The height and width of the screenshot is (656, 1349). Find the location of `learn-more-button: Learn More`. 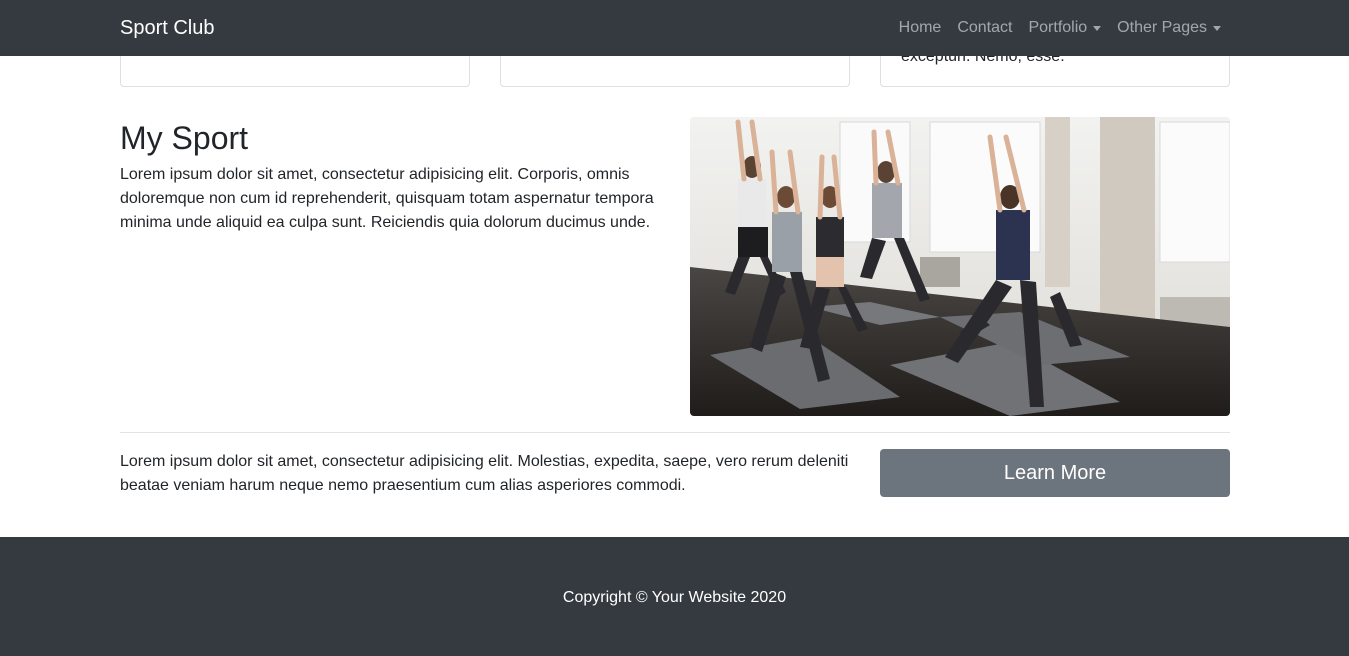

learn-more-button: Learn More is located at coordinates (1055, 473).